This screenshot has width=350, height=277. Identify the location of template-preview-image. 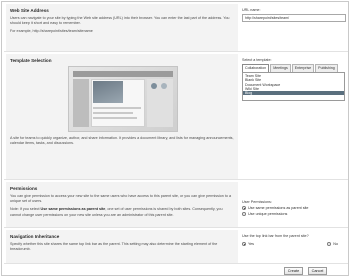
(123, 99).